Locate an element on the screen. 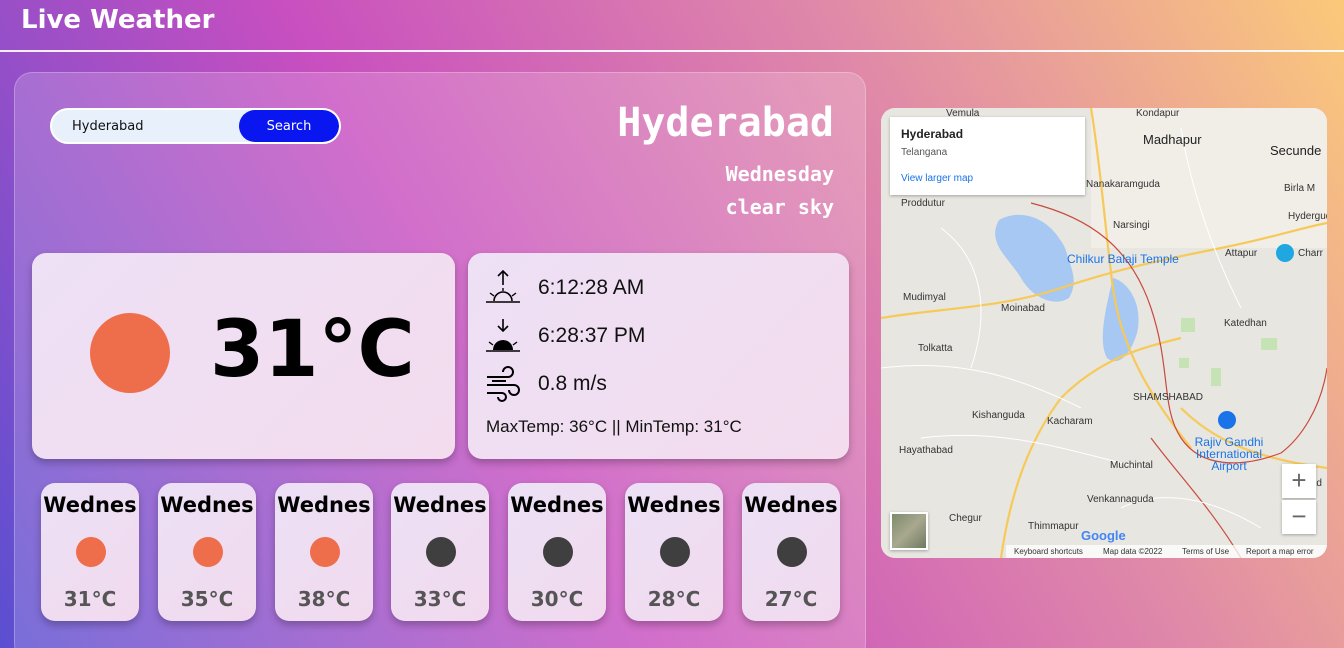  forecast-temperature: 35°C is located at coordinates (207, 599).